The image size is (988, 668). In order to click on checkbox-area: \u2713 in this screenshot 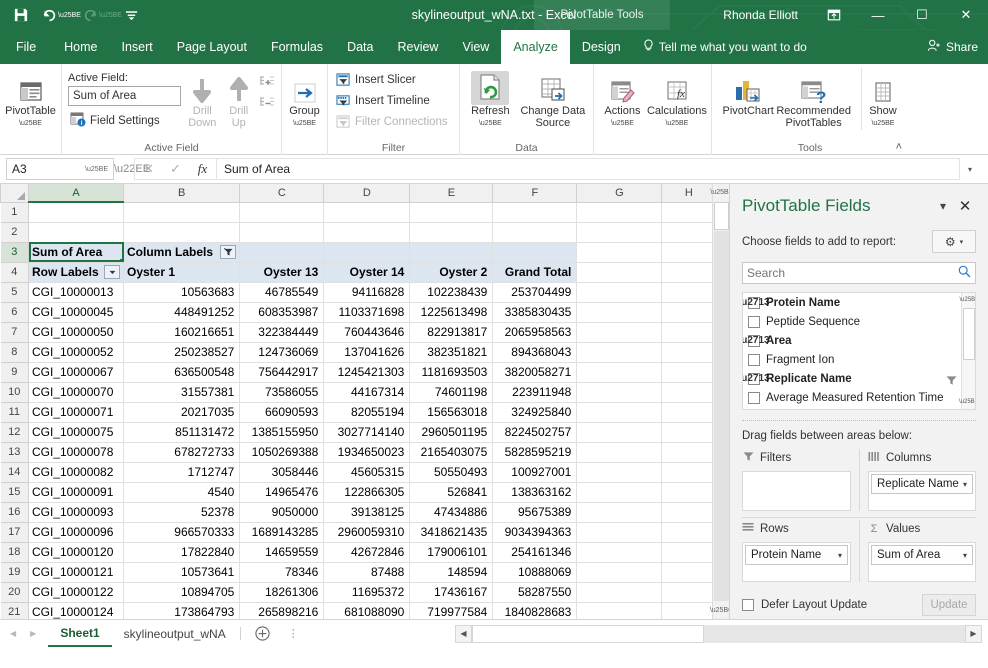, I will do `click(756, 340)`.